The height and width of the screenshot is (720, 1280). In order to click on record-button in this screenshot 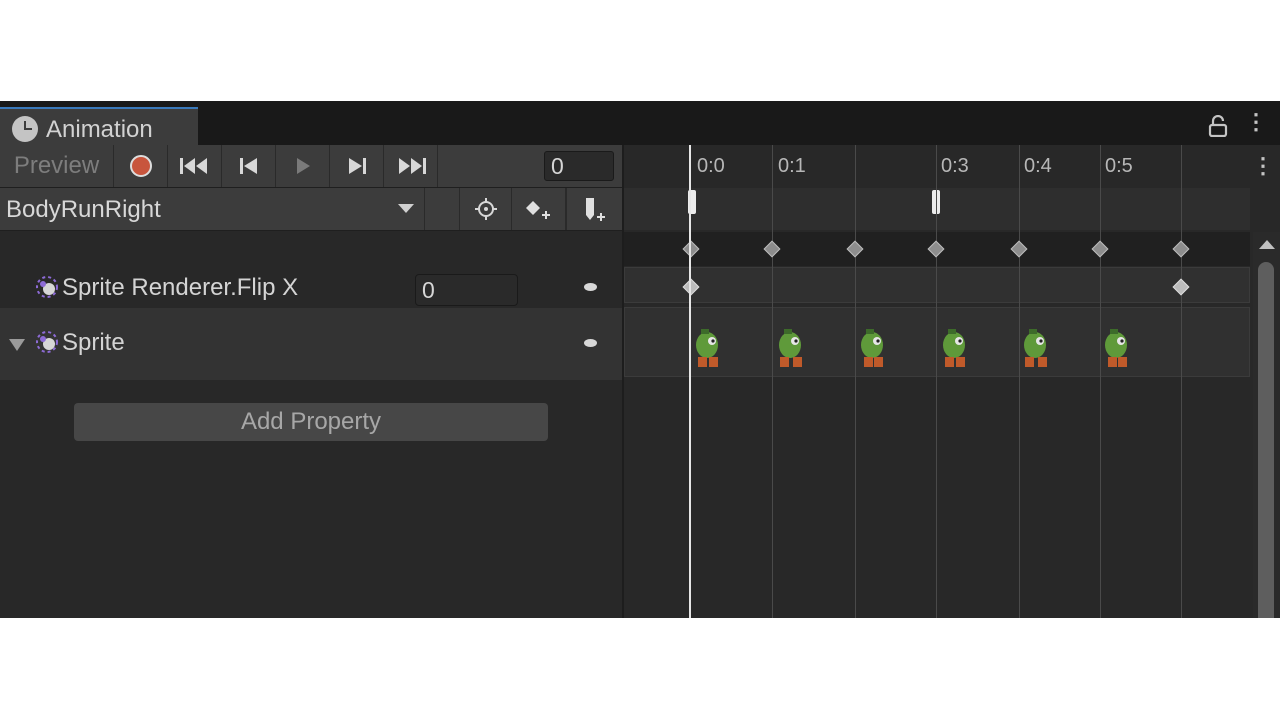, I will do `click(141, 166)`.